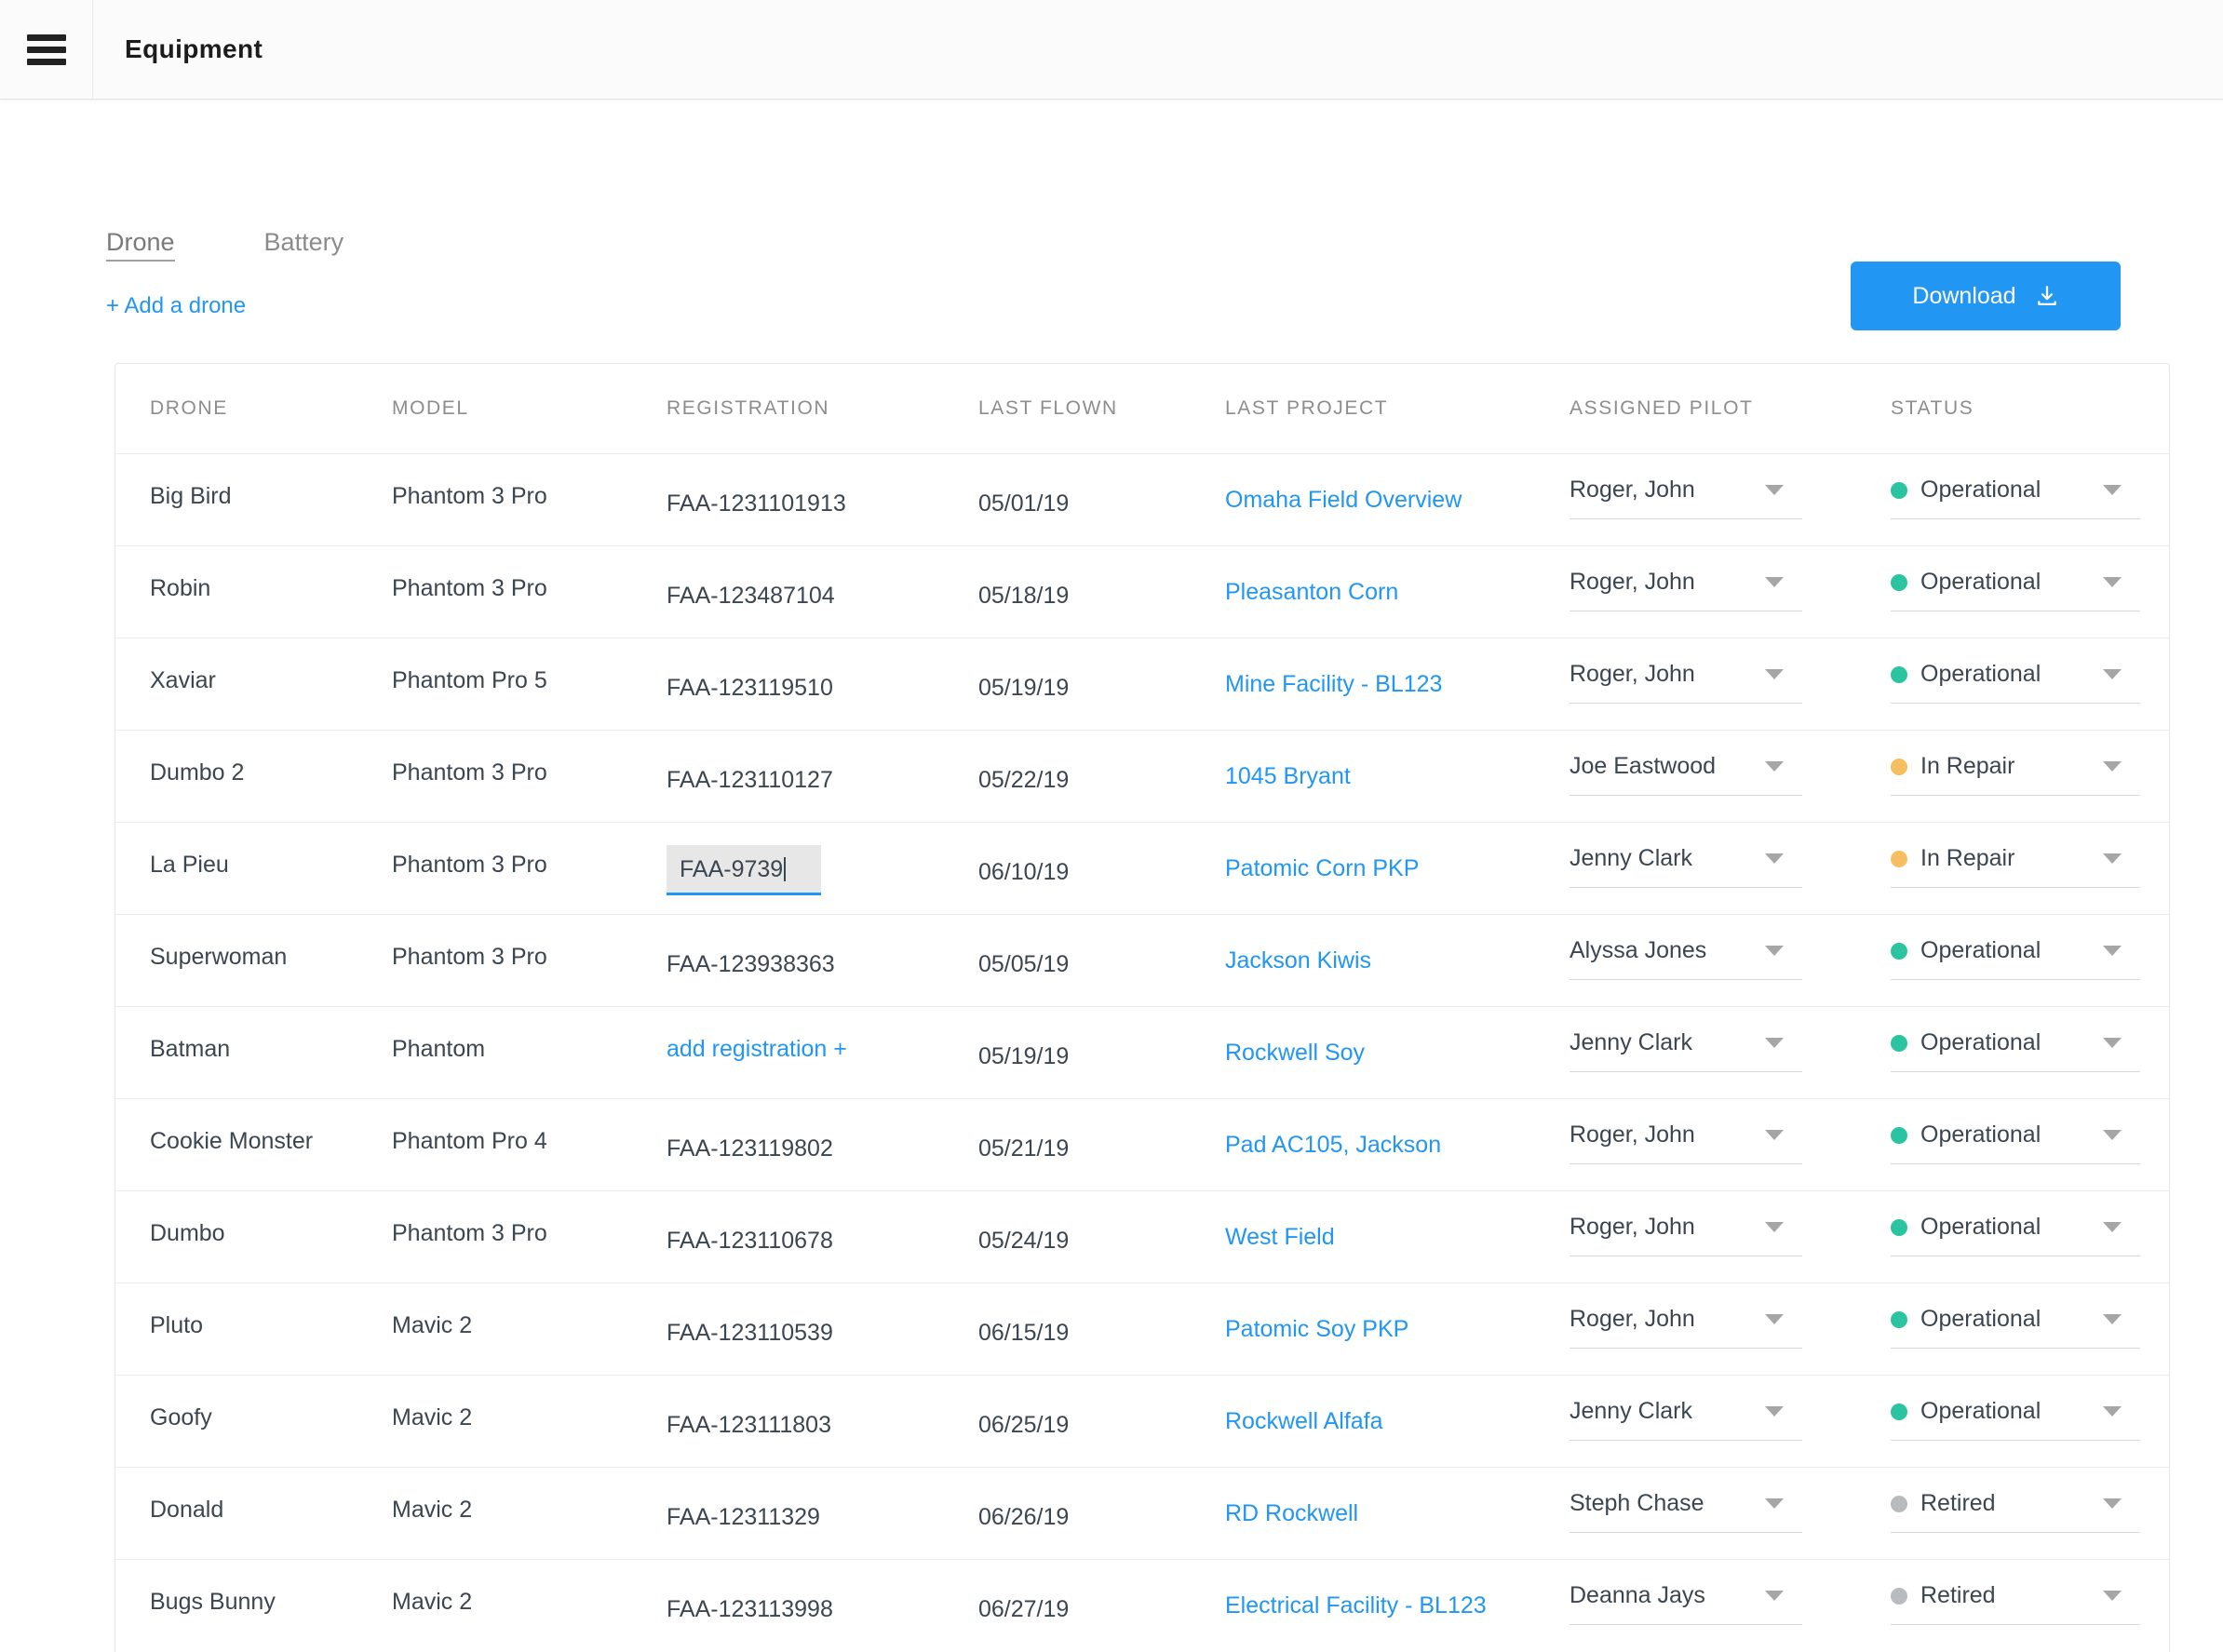  Describe the element at coordinates (1298, 960) in the screenshot. I see `project-link: Jackson Kiwis` at that location.